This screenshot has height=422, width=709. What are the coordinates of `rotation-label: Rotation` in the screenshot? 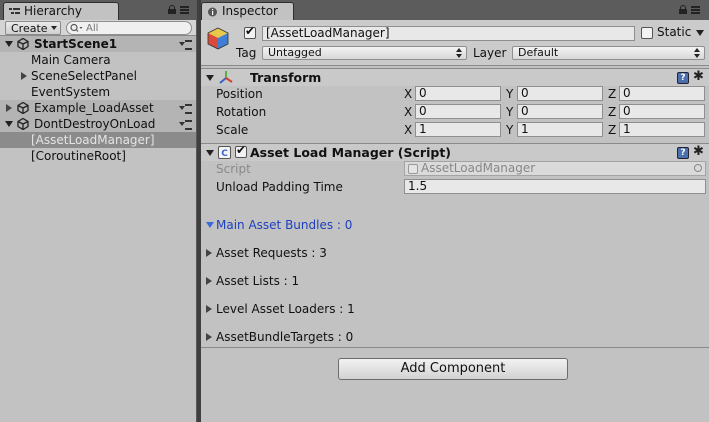 It's located at (241, 112).